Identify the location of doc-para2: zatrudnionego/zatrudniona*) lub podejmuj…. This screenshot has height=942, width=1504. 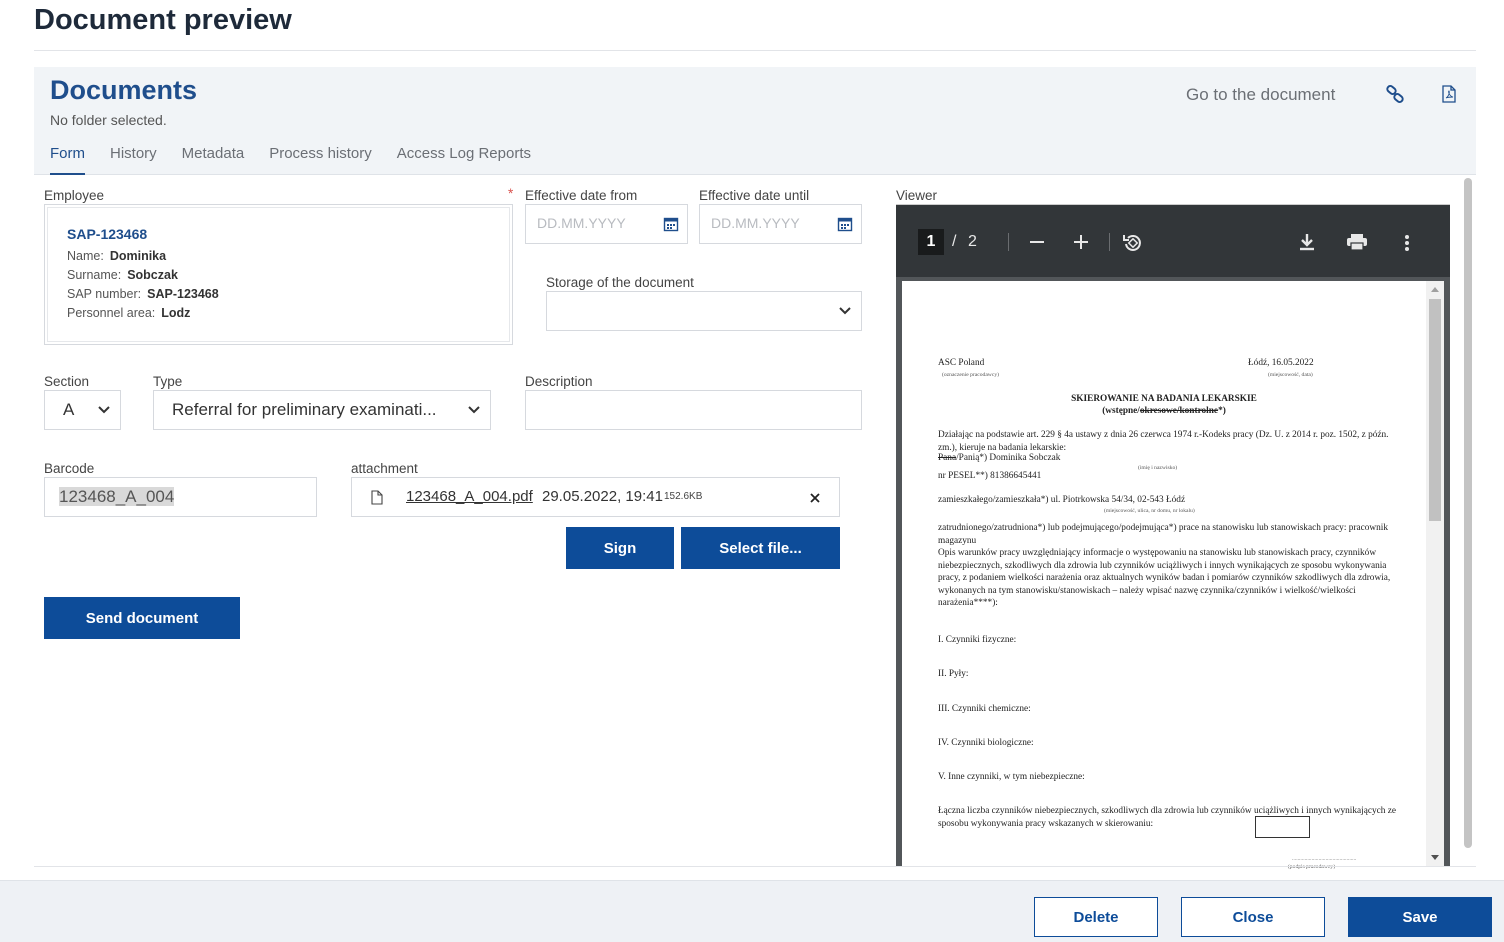
(1163, 534).